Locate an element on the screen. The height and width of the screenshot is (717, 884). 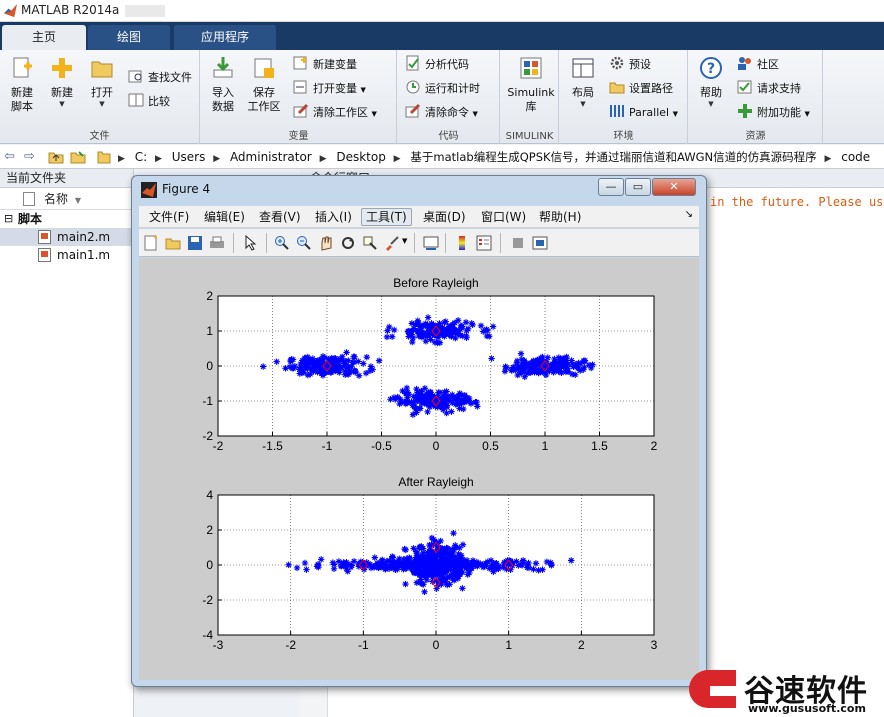
new-script-label: 新建 脚本 is located at coordinates (22, 99).